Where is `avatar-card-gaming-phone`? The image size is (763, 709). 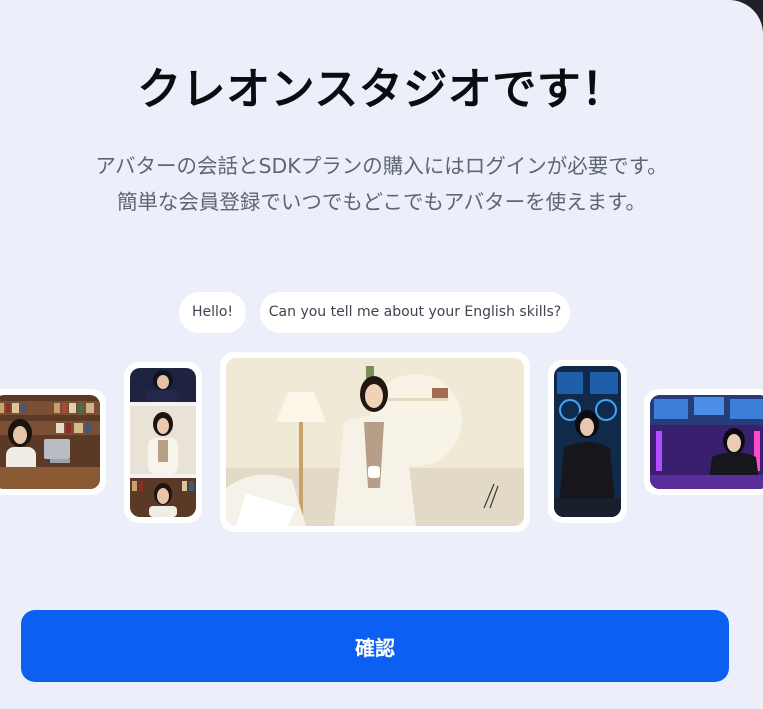 avatar-card-gaming-phone is located at coordinates (587, 441).